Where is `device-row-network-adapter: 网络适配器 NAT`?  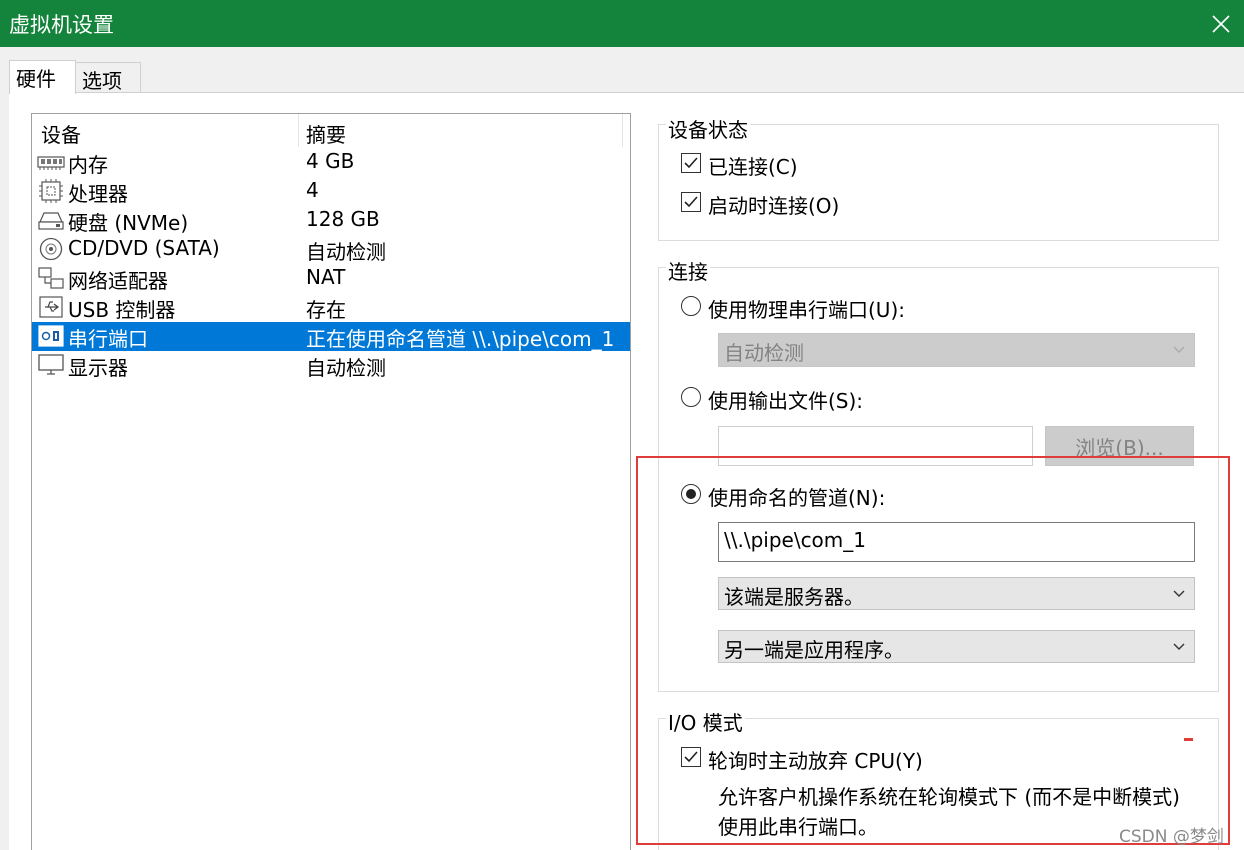
device-row-network-adapter: 网络适配器 NAT is located at coordinates (331, 278).